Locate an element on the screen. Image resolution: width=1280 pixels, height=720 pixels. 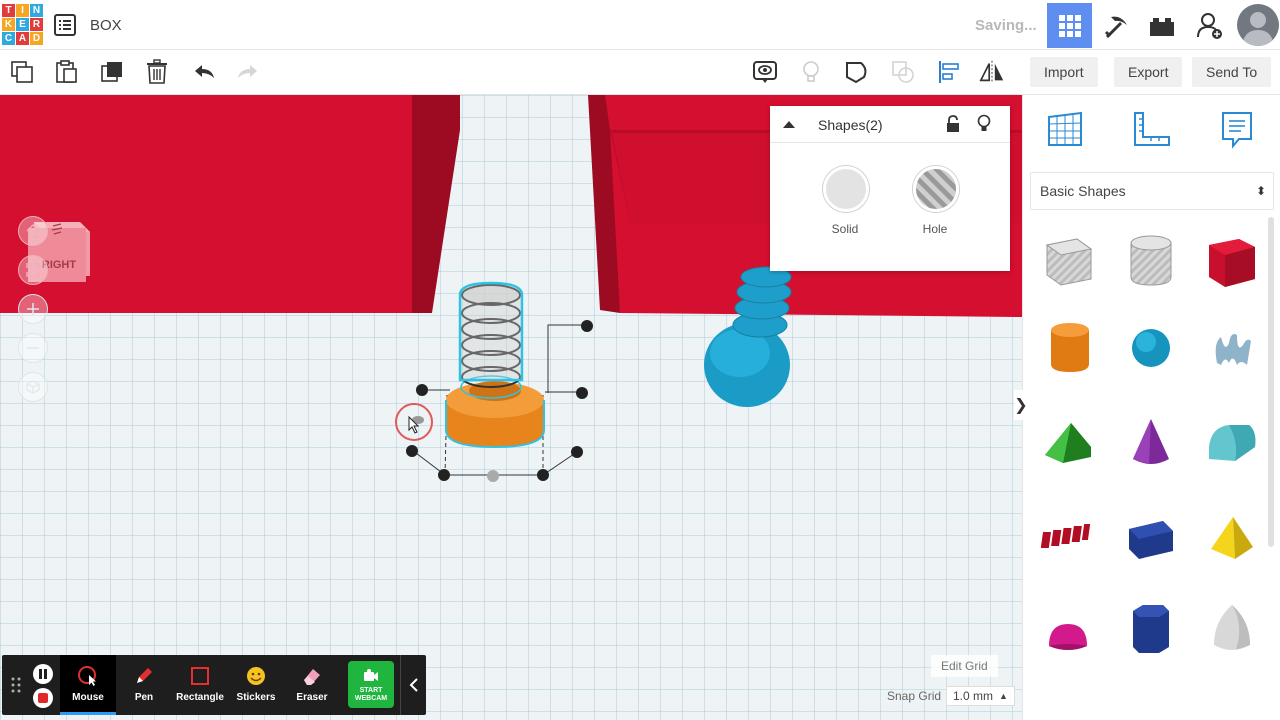
duplicate-icon is located at coordinates (112, 72).